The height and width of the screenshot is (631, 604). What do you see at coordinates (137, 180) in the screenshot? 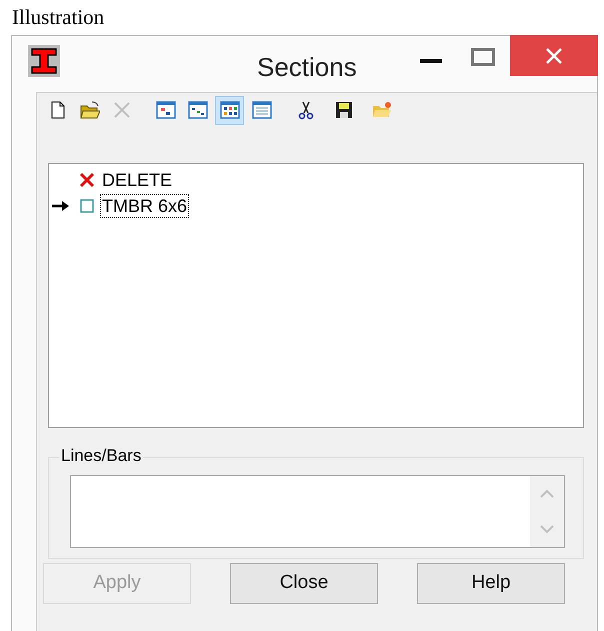
I see `list-item: DELETE` at bounding box center [137, 180].